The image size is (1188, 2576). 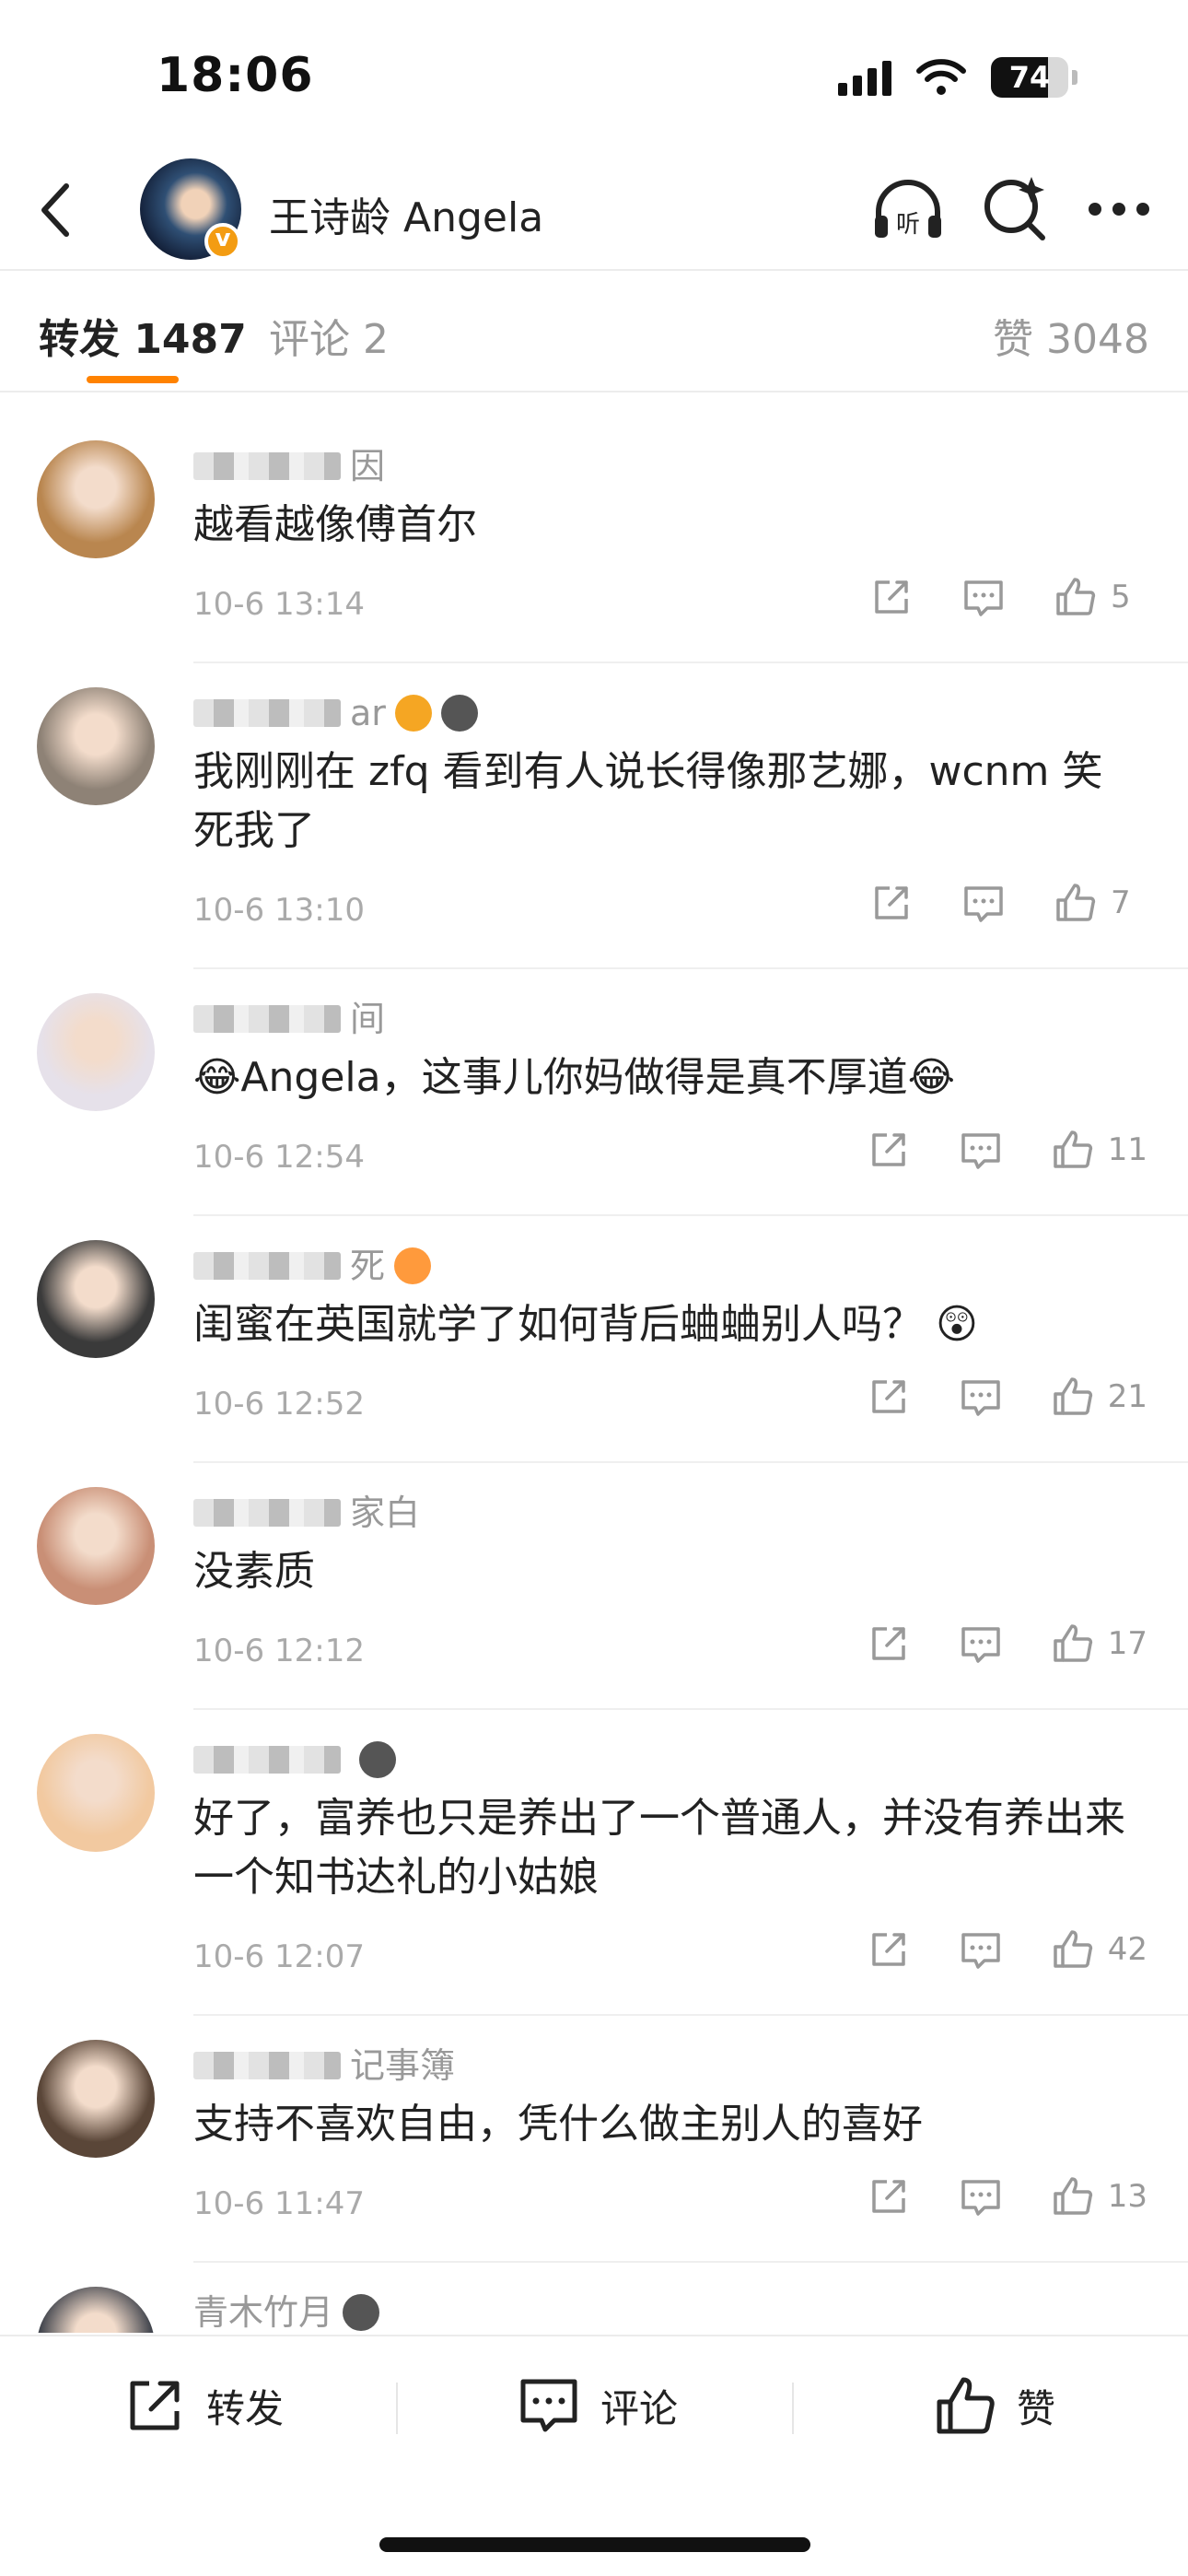 I want to click on username-text: 青木竹月, so click(x=263, y=2312).